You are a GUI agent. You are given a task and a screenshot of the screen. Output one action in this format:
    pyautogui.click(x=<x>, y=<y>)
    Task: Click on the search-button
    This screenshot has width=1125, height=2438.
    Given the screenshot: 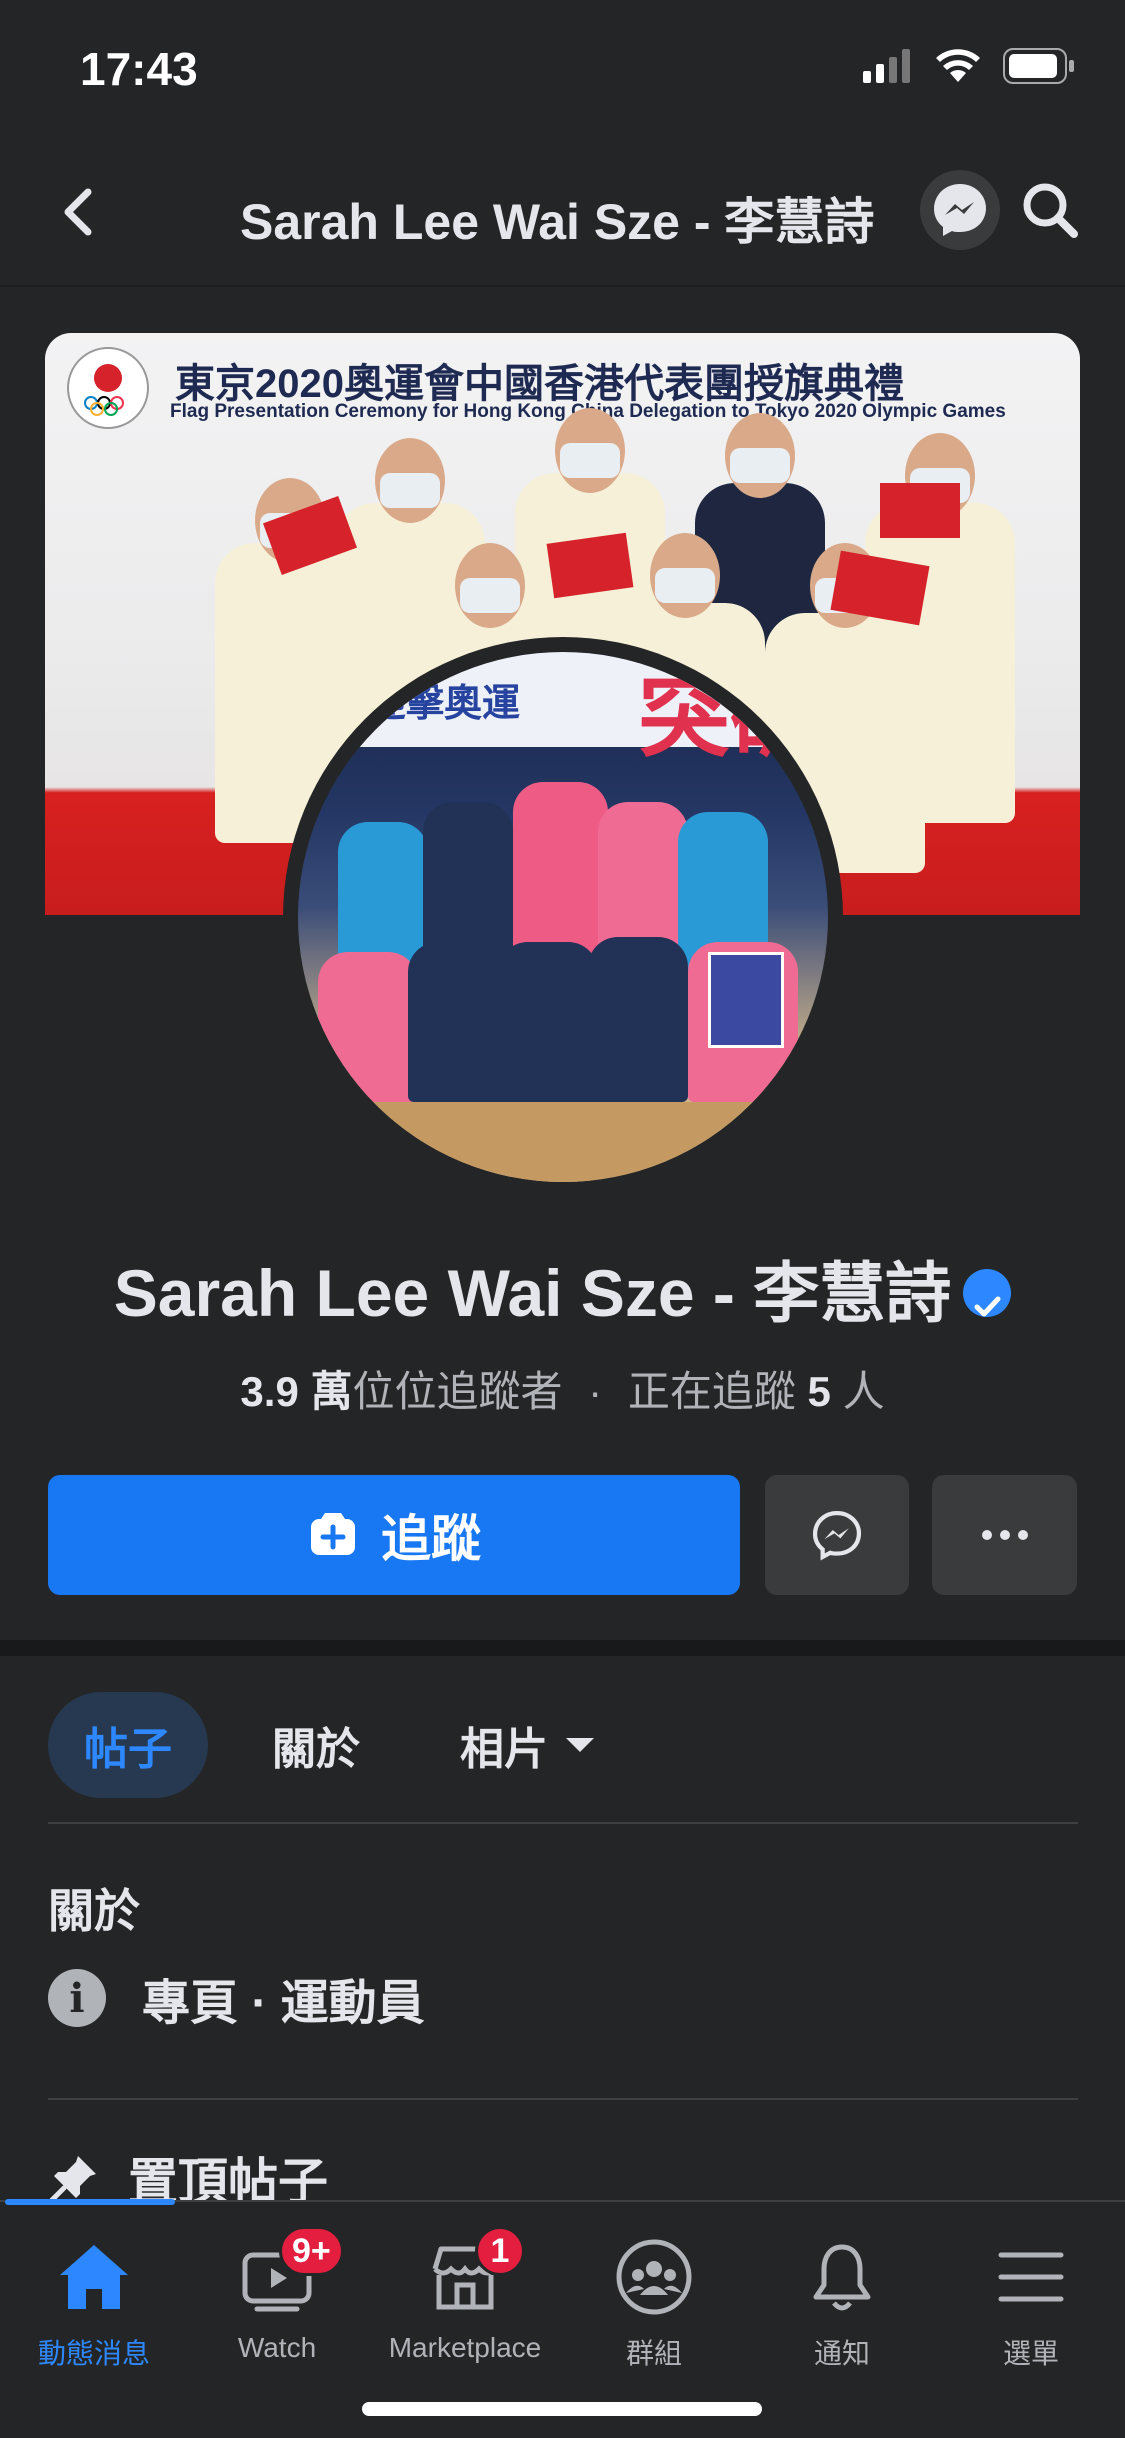 What is the action you would take?
    pyautogui.click(x=1050, y=210)
    